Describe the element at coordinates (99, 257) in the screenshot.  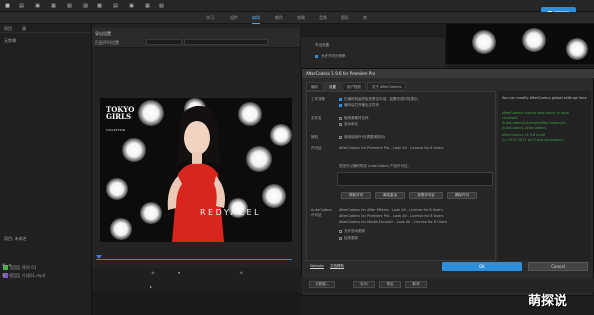
I see `playhead-marker` at that location.